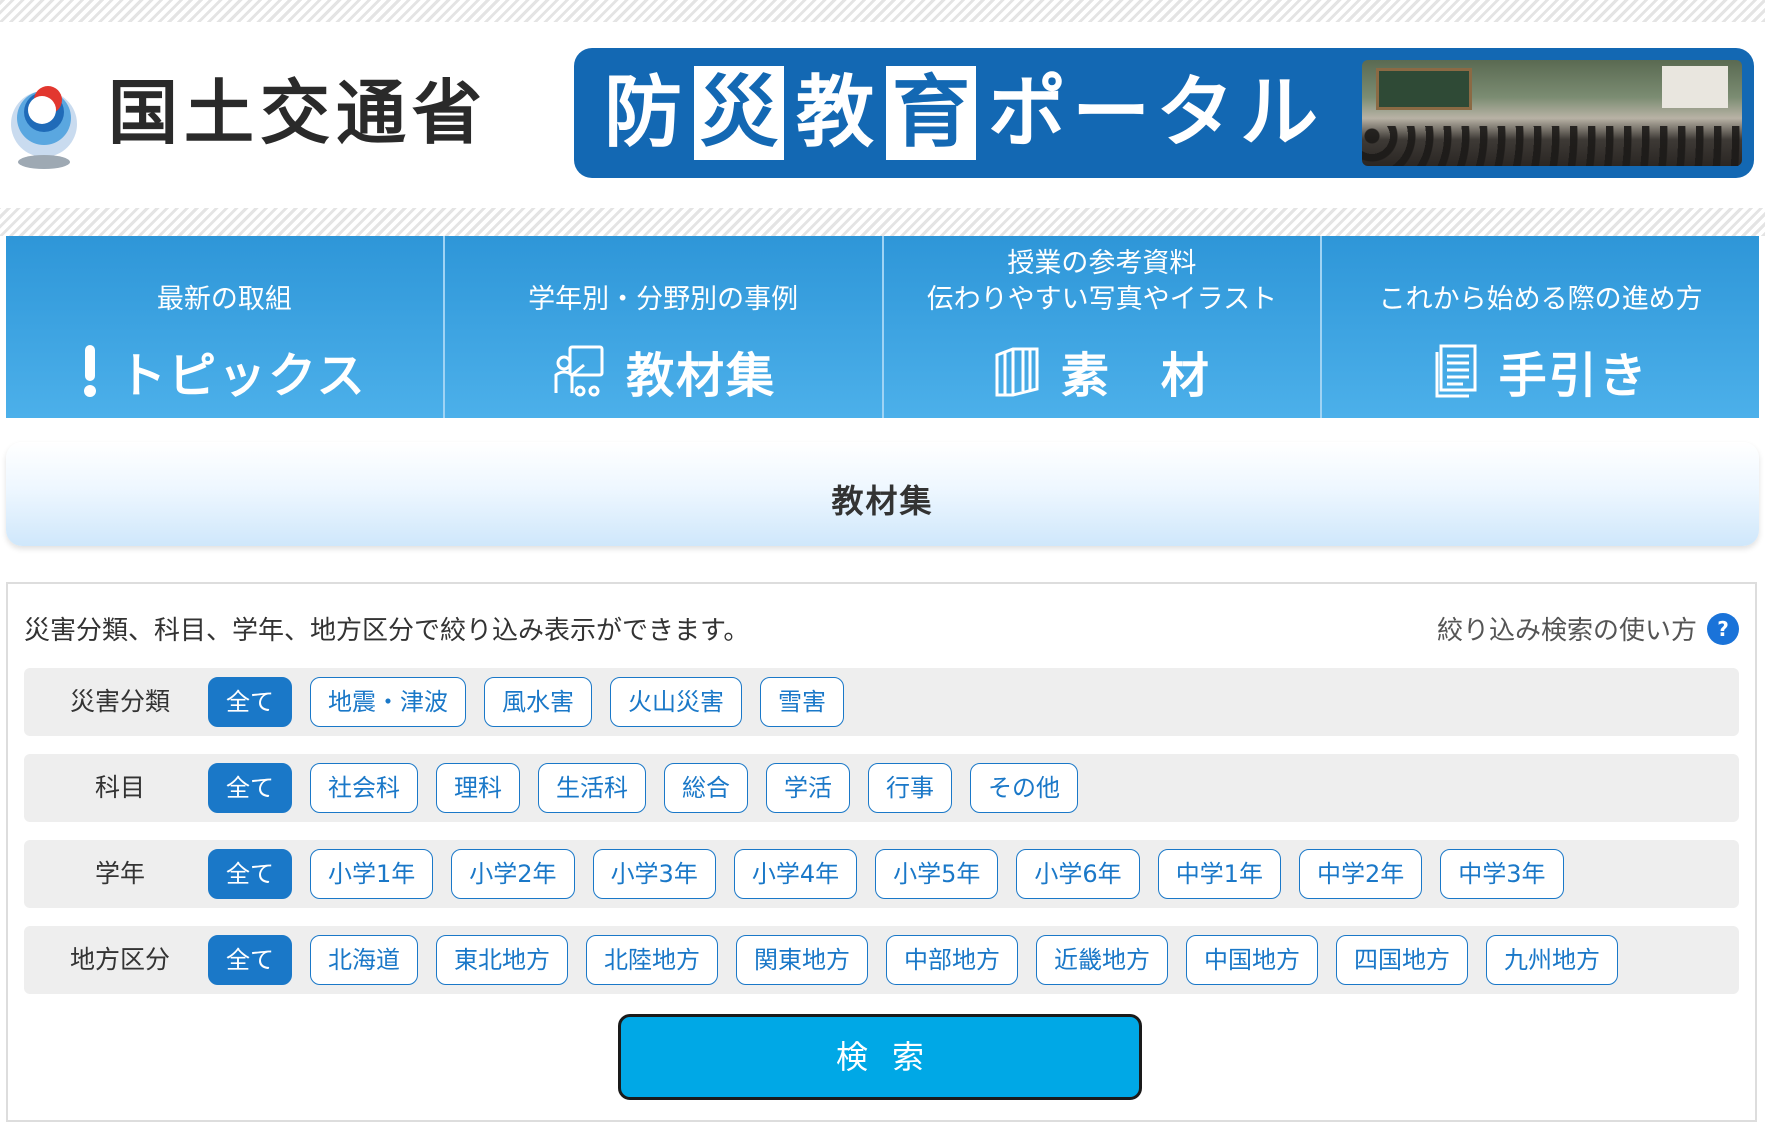  What do you see at coordinates (910, 788) in the screenshot?
I see `filter-chip-subject-event: 行事` at bounding box center [910, 788].